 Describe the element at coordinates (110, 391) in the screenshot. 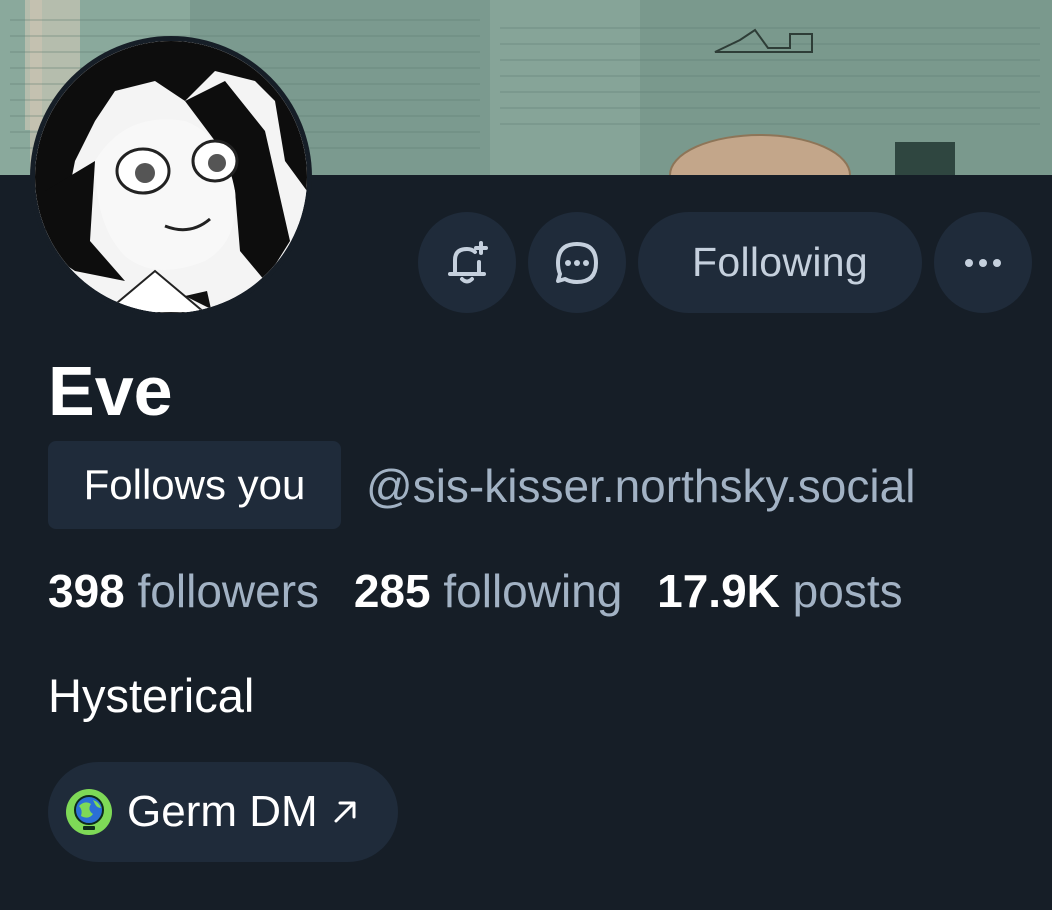

I see `display-name: Eve` at that location.